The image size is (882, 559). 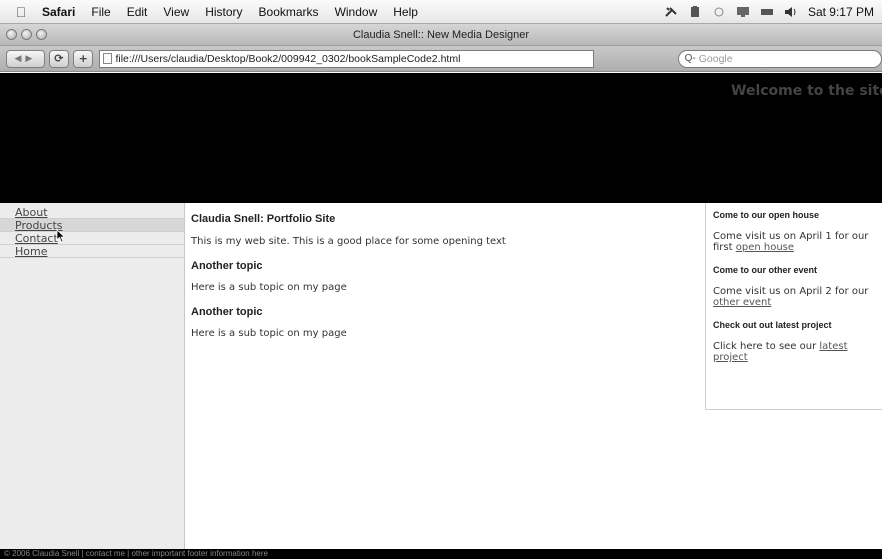 I want to click on project-text: Click here to see our latest project, so click(x=797, y=352).